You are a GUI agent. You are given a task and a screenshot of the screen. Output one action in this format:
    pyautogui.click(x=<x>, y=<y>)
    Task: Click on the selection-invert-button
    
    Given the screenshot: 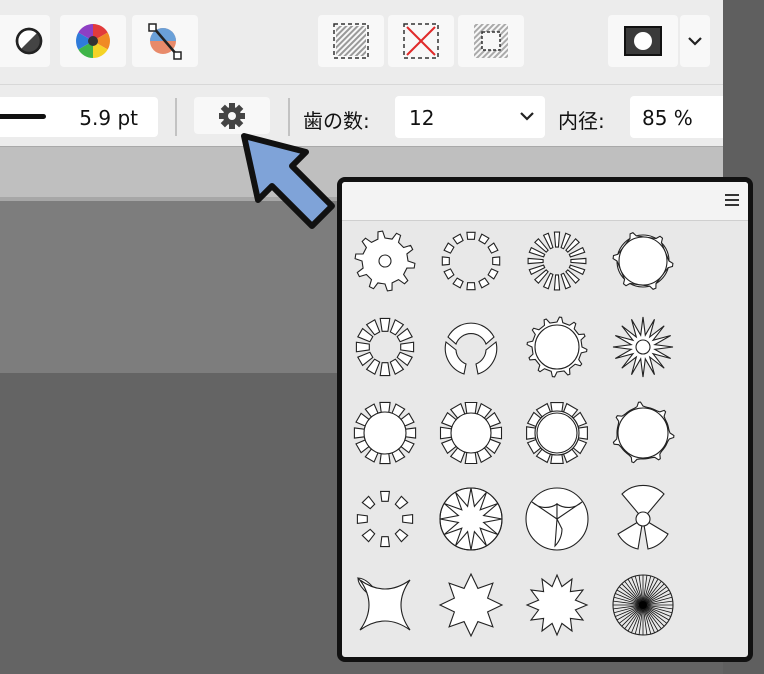 What is the action you would take?
    pyautogui.click(x=491, y=41)
    